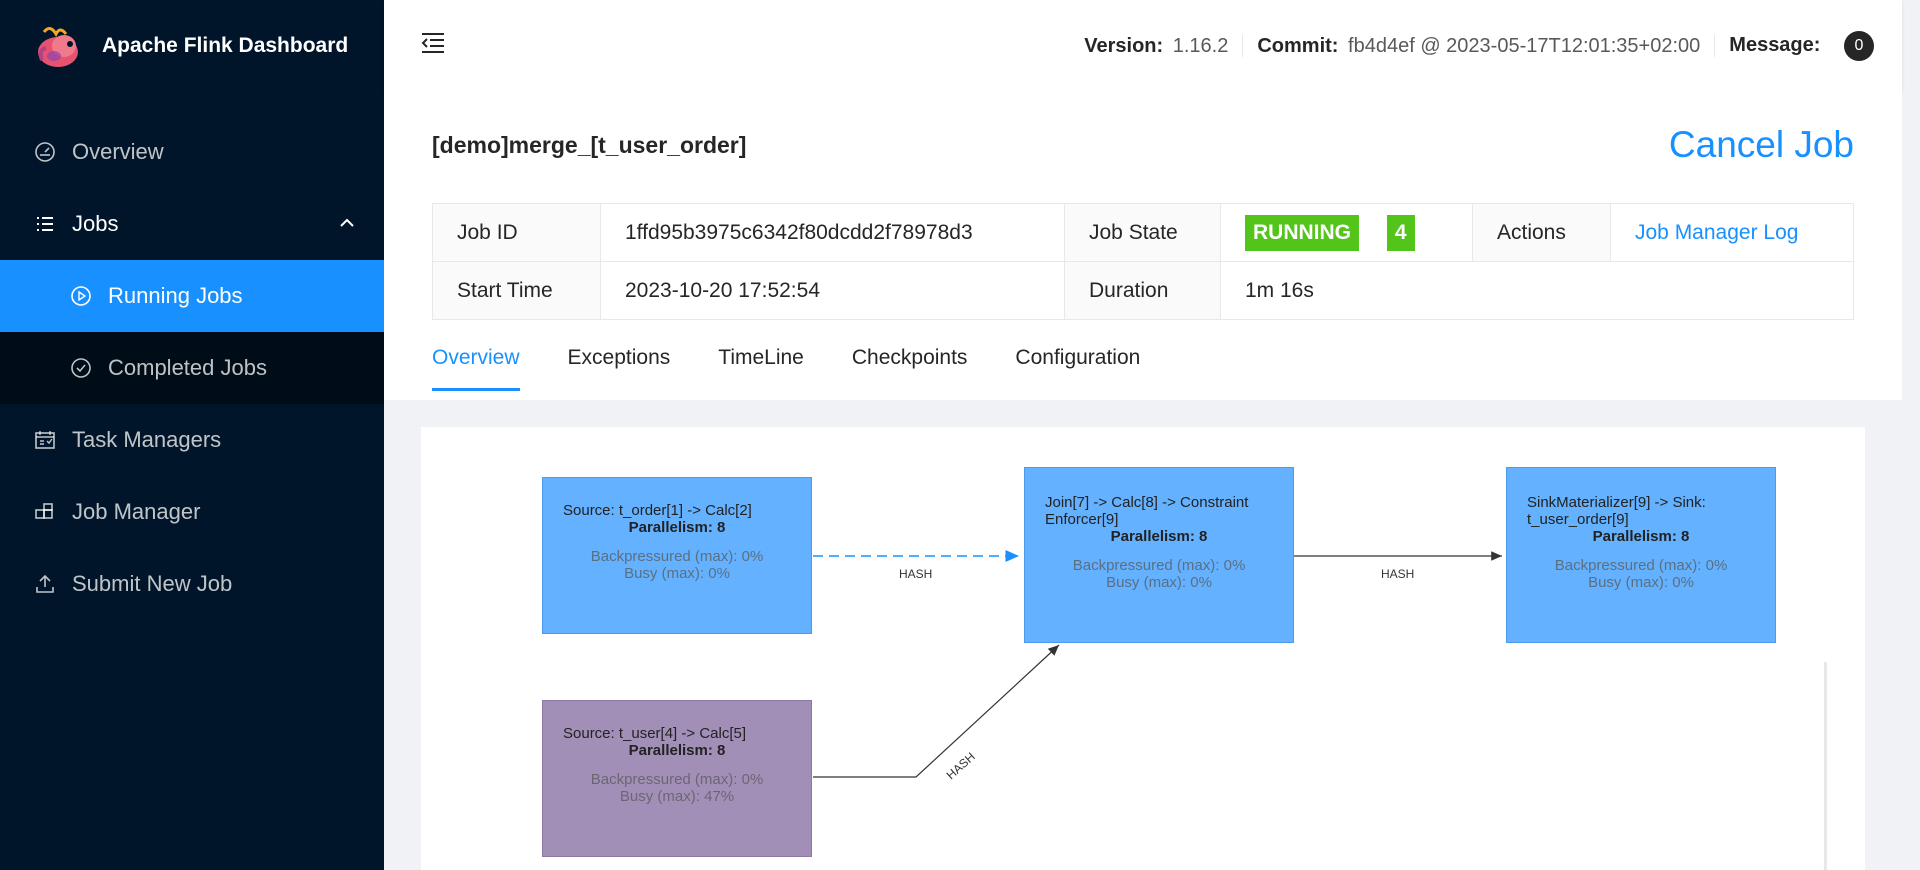 The image size is (1920, 870). I want to click on version-value: 1.16.2, so click(1200, 46).